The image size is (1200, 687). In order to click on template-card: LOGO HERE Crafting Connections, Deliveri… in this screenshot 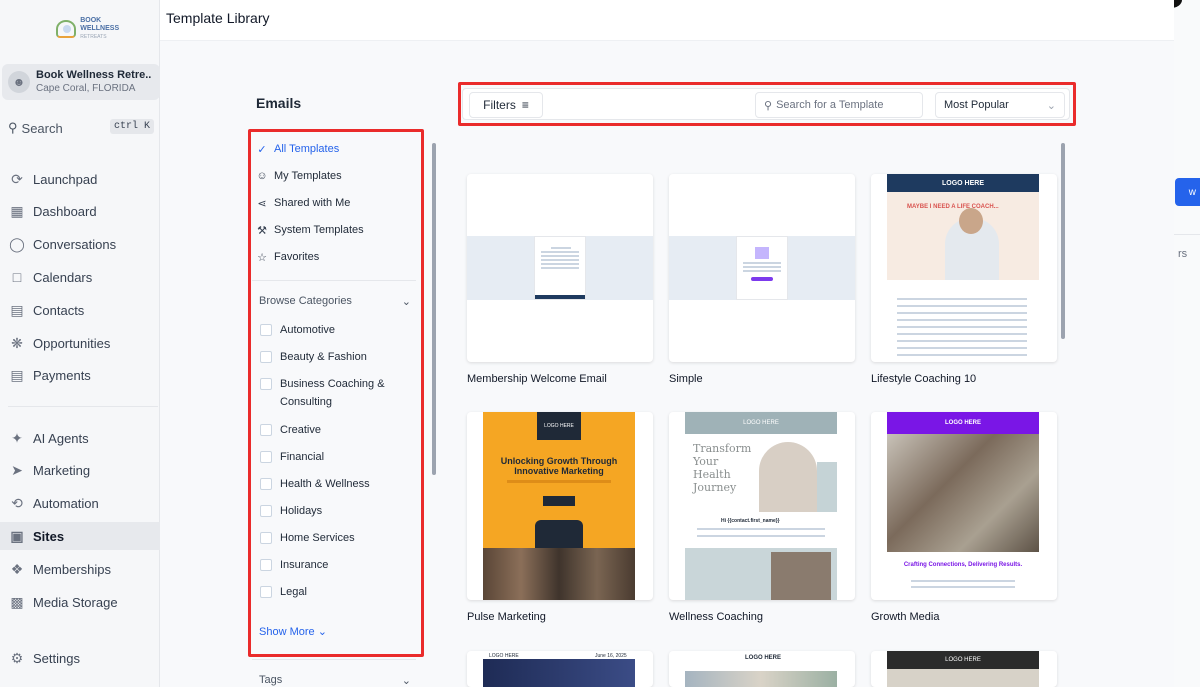, I will do `click(964, 517)`.